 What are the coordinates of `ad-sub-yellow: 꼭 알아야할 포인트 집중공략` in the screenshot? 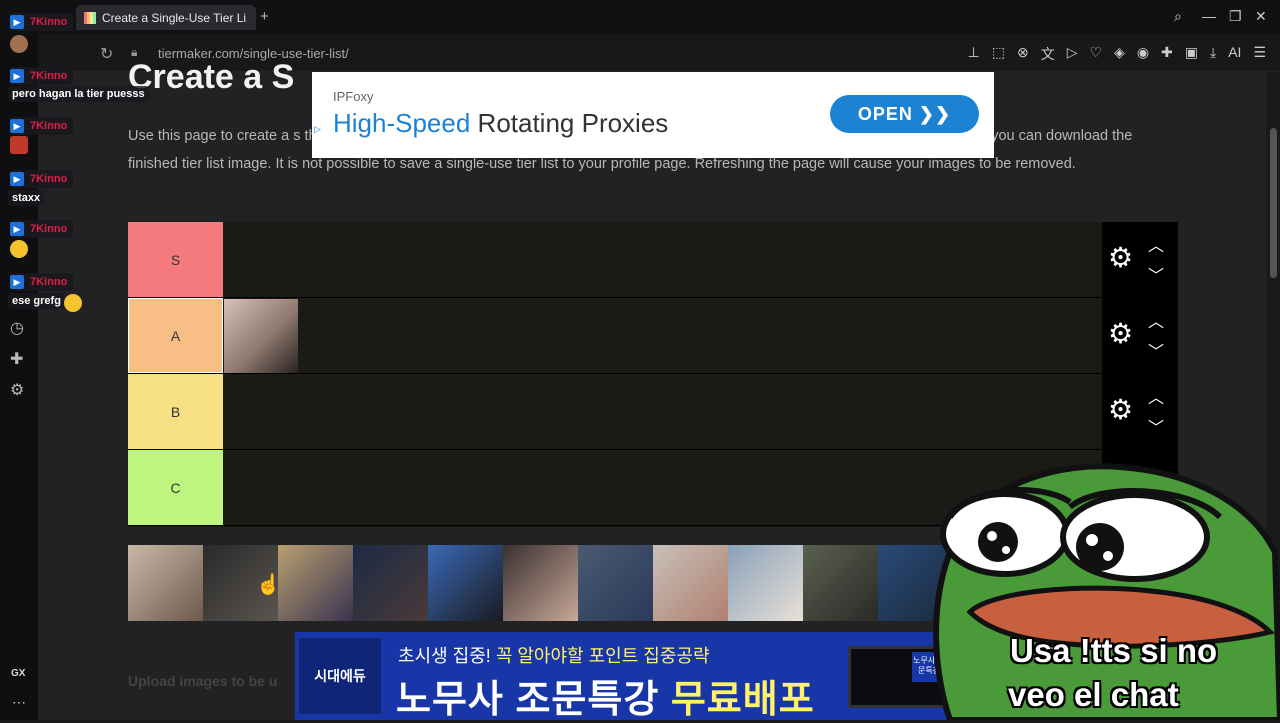 It's located at (602, 656).